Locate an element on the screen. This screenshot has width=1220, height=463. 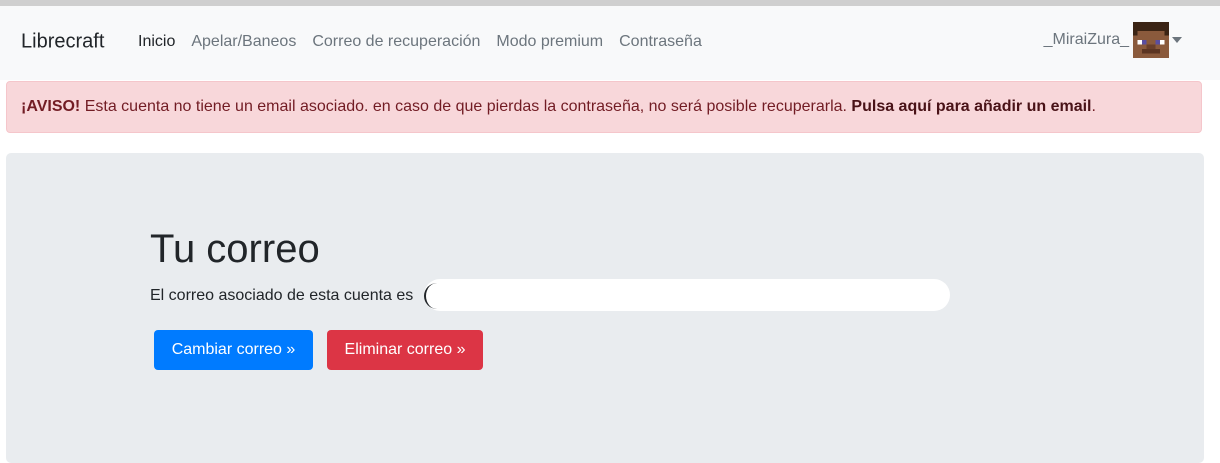
nav-link-inicio: Inicio is located at coordinates (156, 42).